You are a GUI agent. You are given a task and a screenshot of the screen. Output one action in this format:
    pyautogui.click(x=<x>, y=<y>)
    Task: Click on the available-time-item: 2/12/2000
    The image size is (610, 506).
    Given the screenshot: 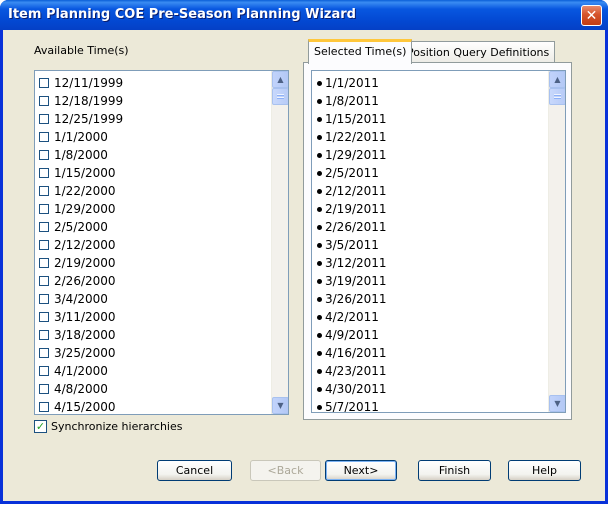 What is the action you would take?
    pyautogui.click(x=153, y=245)
    